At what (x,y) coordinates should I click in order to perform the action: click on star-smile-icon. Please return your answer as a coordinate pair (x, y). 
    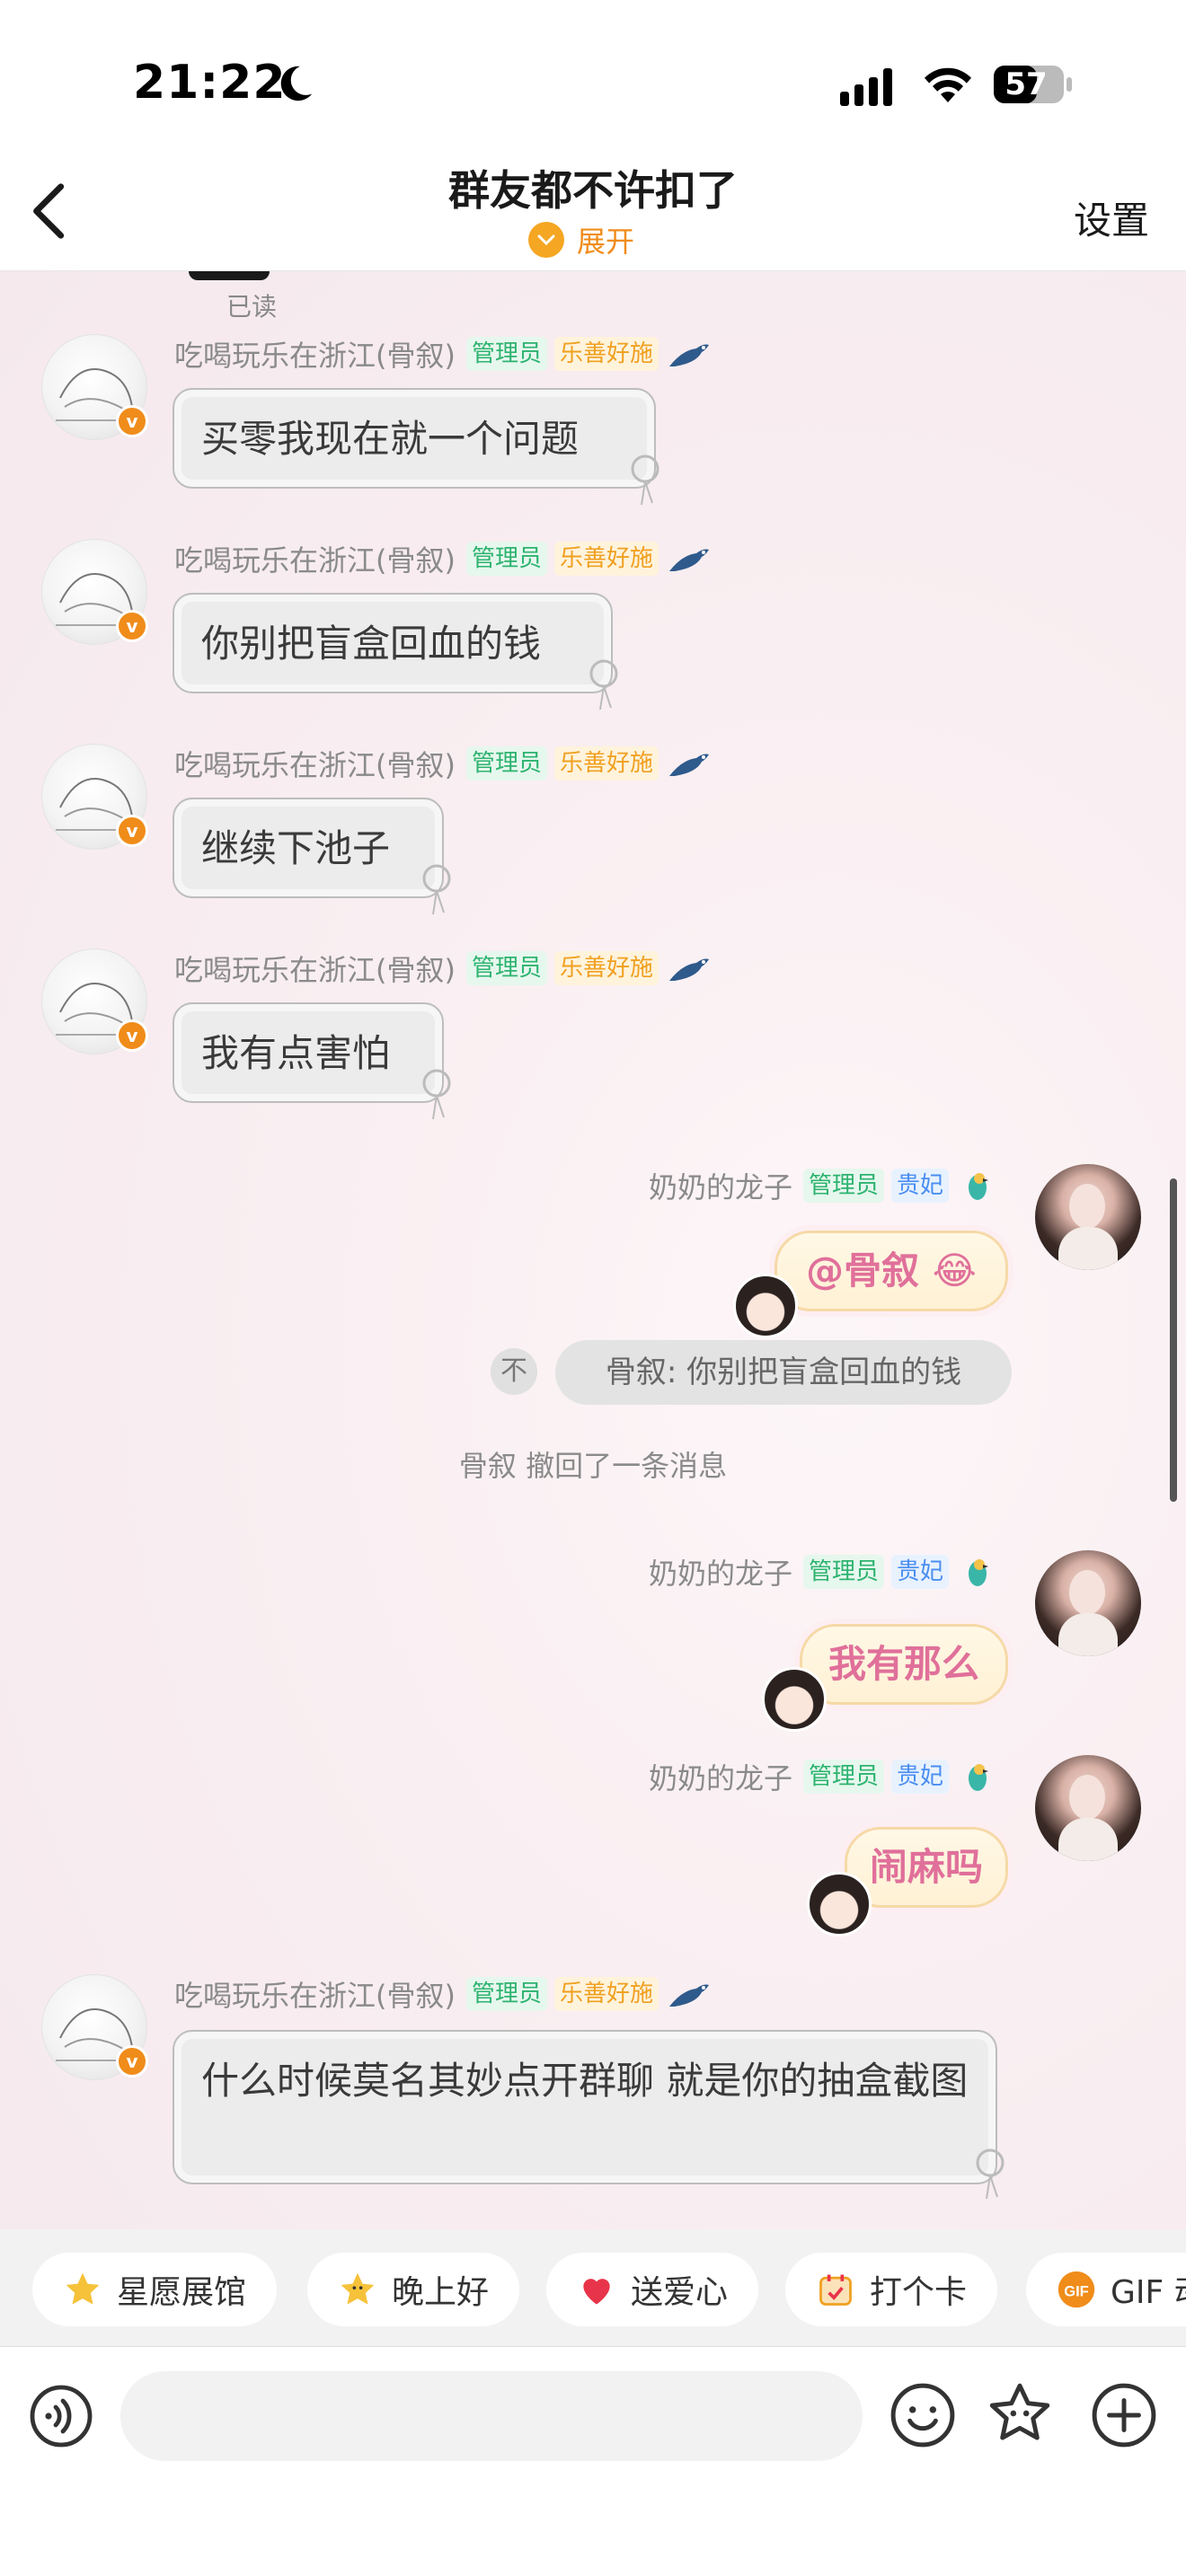
    Looking at the image, I should click on (358, 2288).